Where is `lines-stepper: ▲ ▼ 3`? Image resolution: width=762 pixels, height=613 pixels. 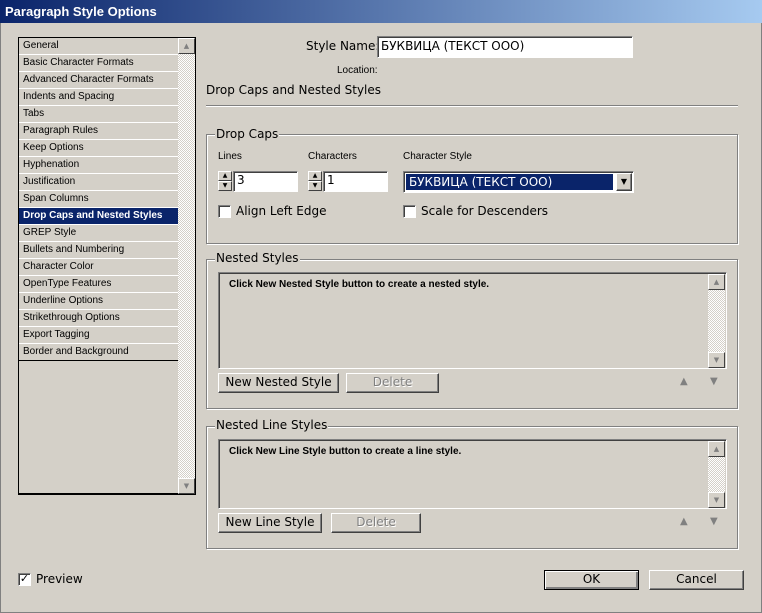 lines-stepper: ▲ ▼ 3 is located at coordinates (258, 181).